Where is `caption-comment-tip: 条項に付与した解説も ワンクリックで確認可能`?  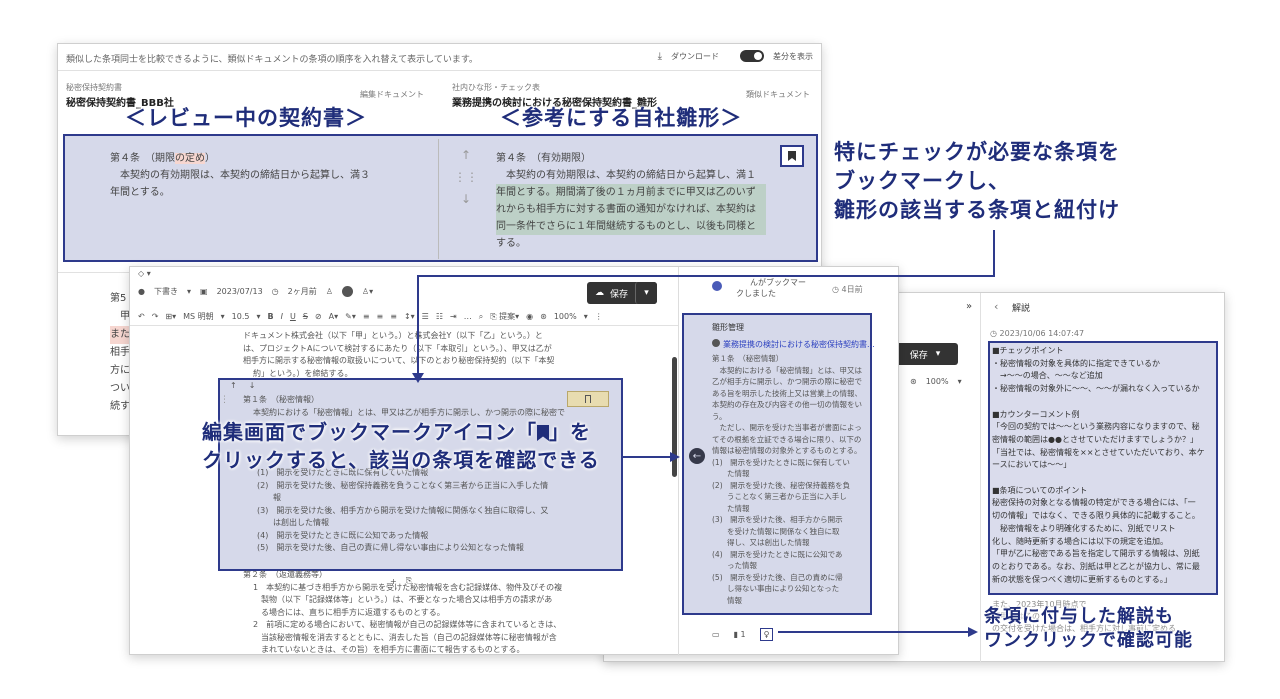 caption-comment-tip: 条項に付与した解説も ワンクリックで確認可能 is located at coordinates (1088, 628).